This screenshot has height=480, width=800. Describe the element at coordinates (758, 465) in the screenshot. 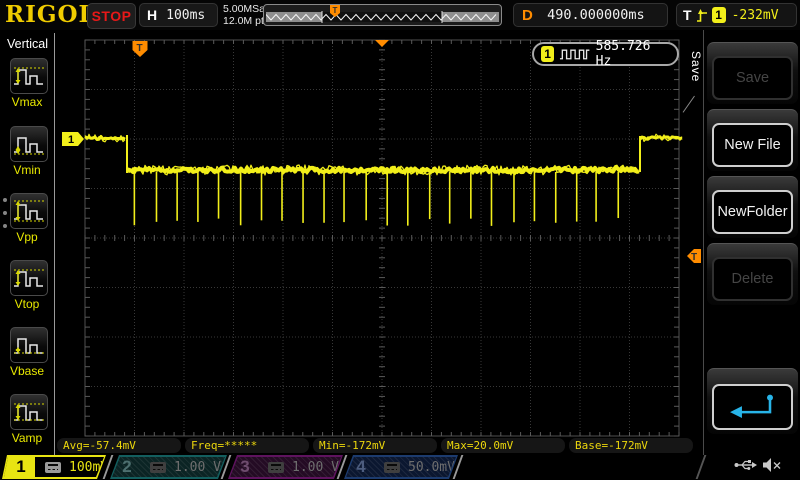

I see `system-status-icons` at that location.